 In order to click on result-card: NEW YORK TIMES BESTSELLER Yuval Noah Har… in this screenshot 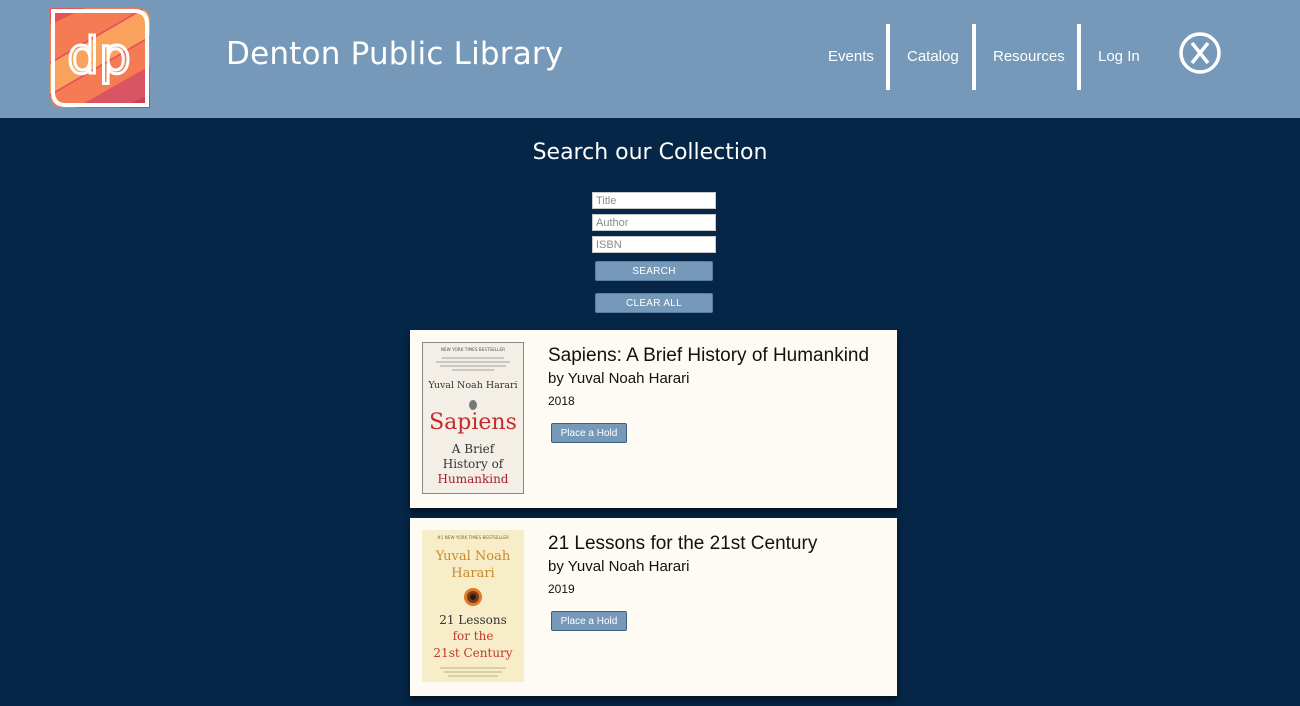, I will do `click(653, 419)`.